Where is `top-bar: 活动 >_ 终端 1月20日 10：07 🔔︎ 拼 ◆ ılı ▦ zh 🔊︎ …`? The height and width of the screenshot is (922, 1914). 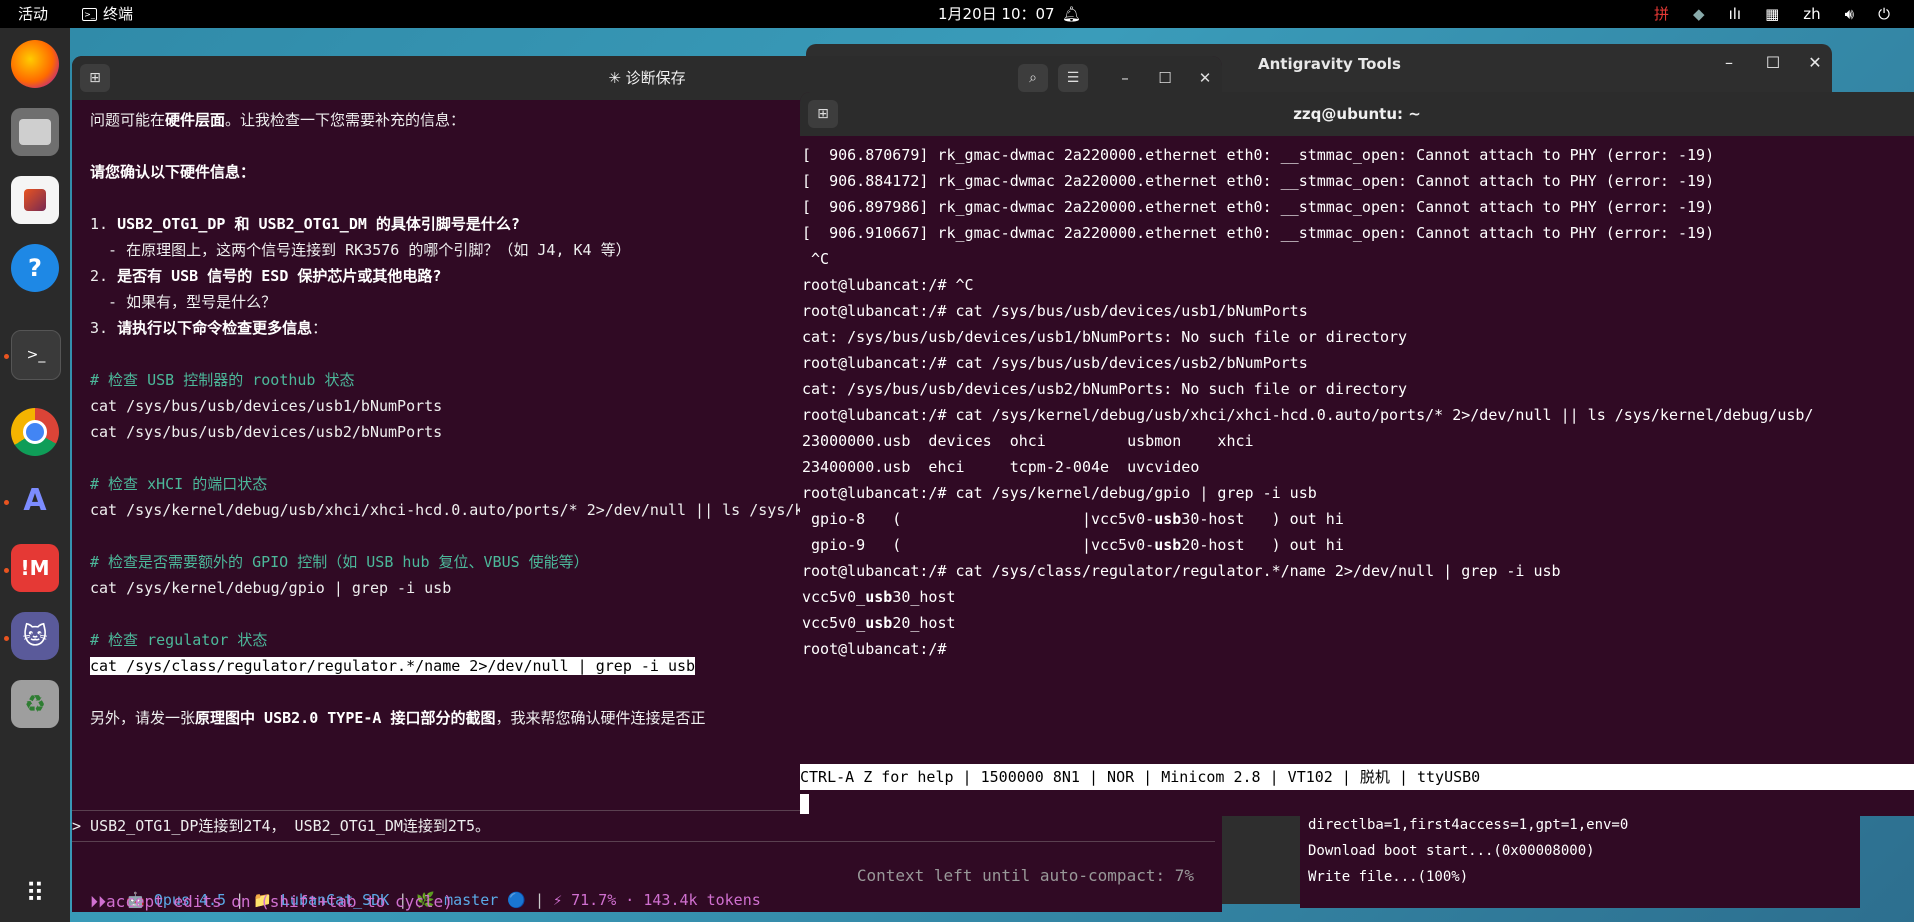
top-bar: 活动 >_ 终端 1月20日 10：07 🔔︎ 拼 ◆ ılı ▦ zh 🔊︎ … is located at coordinates (957, 14).